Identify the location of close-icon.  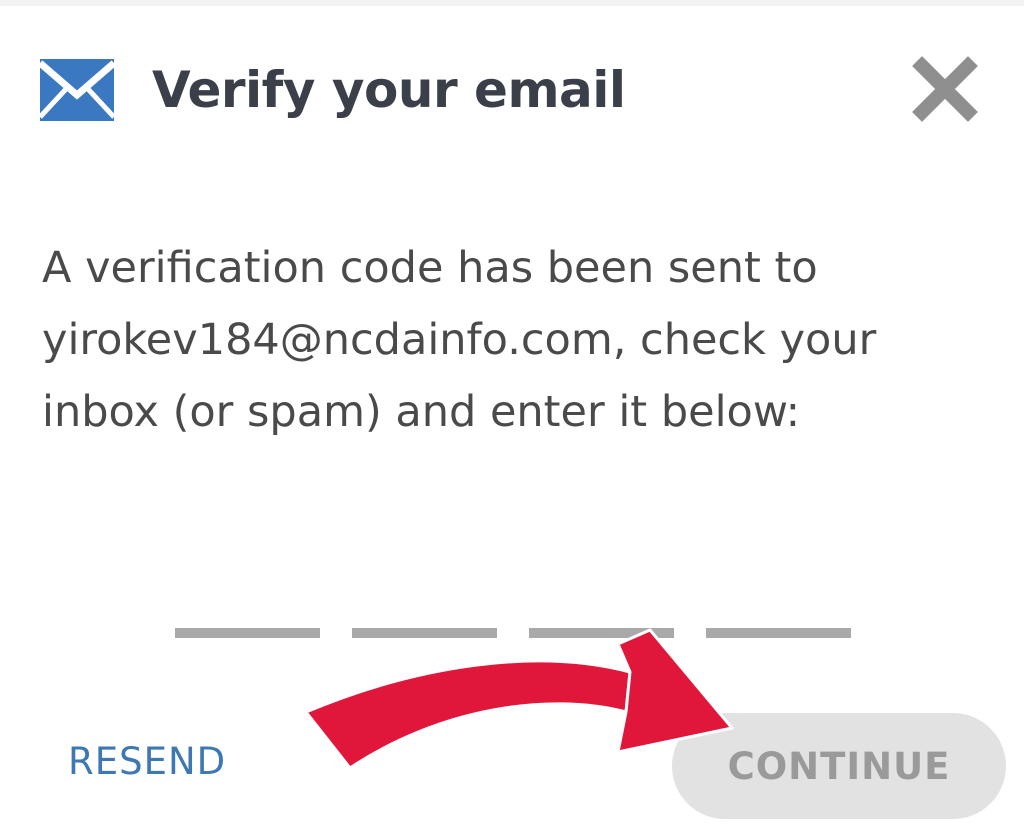
(945, 89).